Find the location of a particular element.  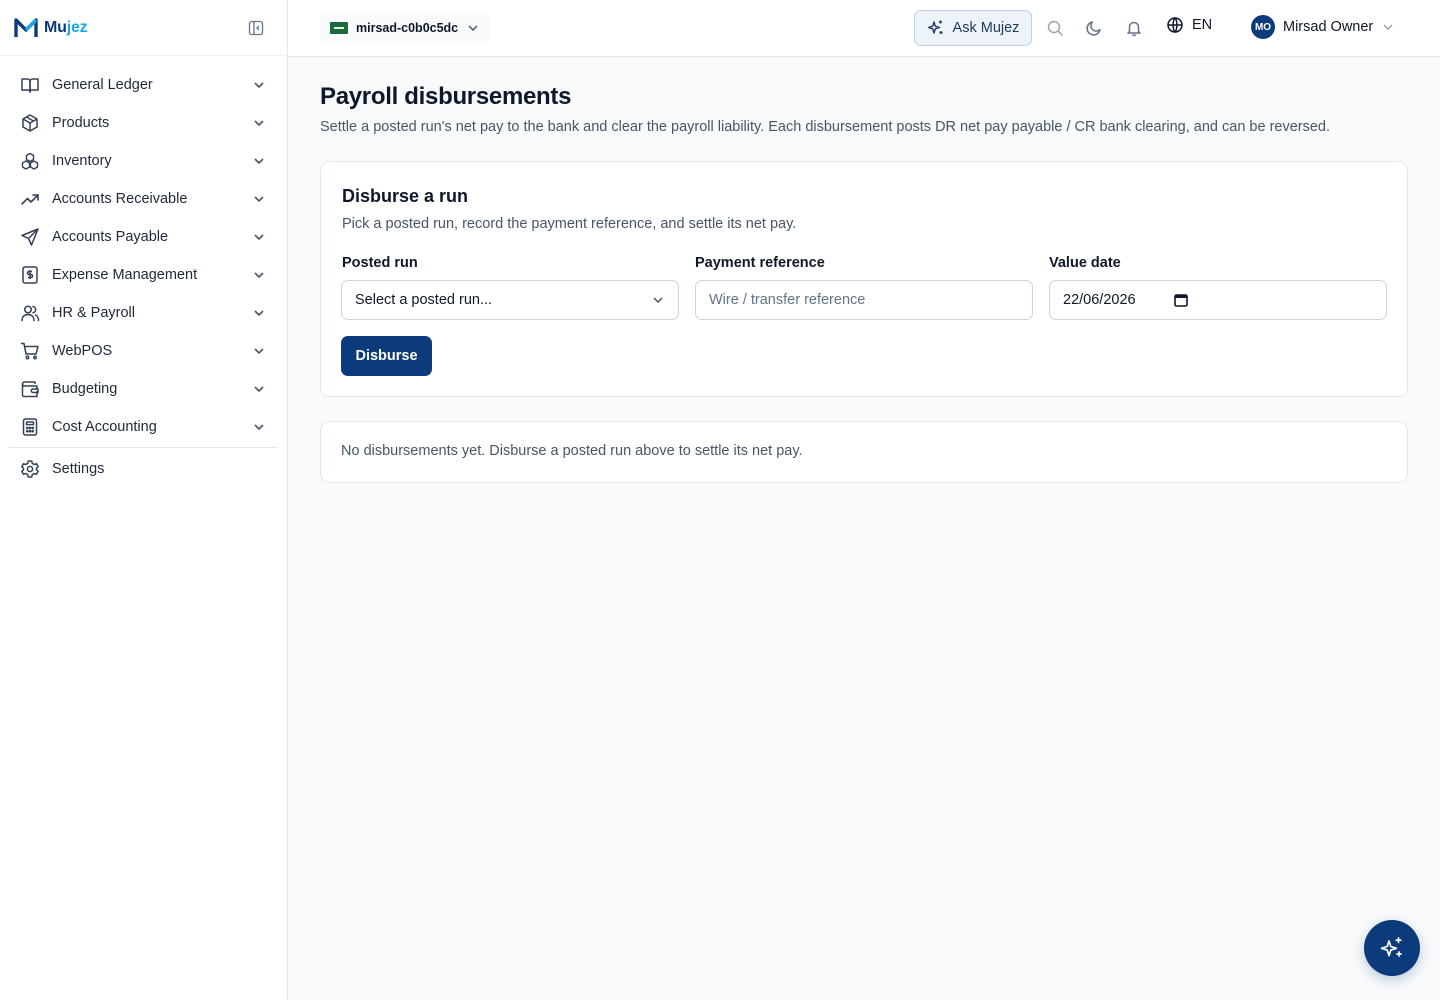

sidebar-item-products: Products is located at coordinates (143, 123).